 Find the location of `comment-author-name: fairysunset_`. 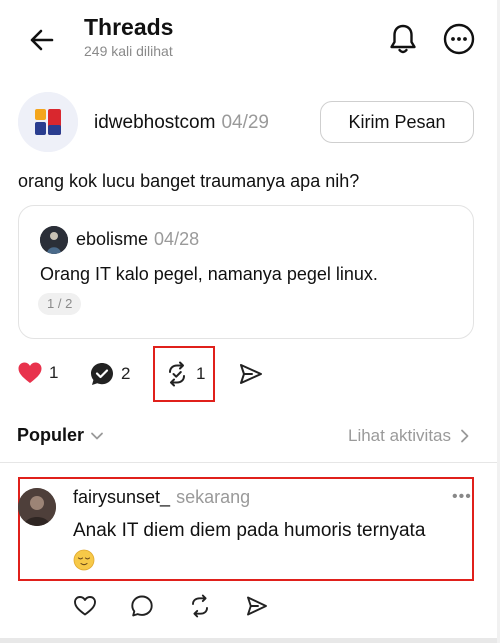

comment-author-name: fairysunset_ is located at coordinates (121, 497).